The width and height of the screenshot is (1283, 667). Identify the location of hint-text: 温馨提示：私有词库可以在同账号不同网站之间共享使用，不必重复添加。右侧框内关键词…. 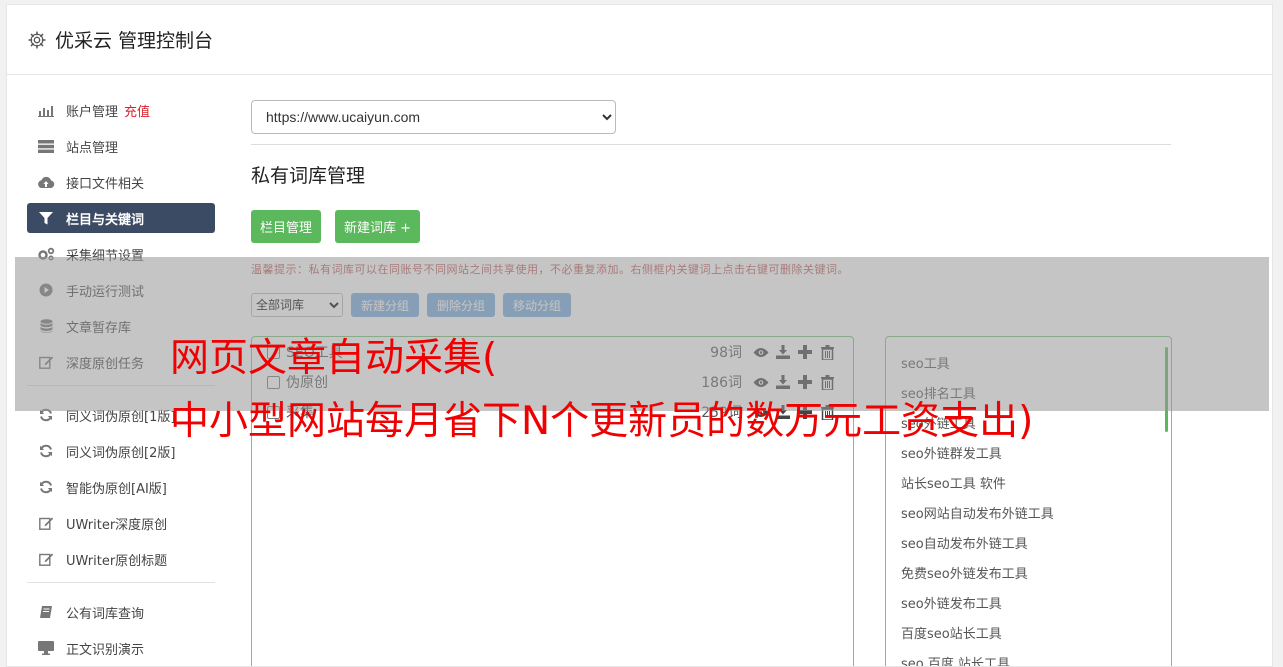
(550, 269).